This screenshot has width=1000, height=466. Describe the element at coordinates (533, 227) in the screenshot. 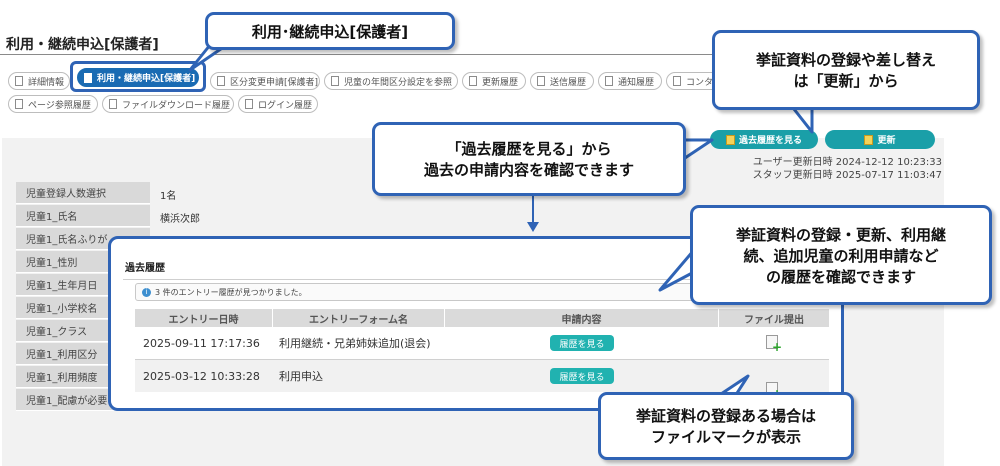

I see `arrow-head` at that location.